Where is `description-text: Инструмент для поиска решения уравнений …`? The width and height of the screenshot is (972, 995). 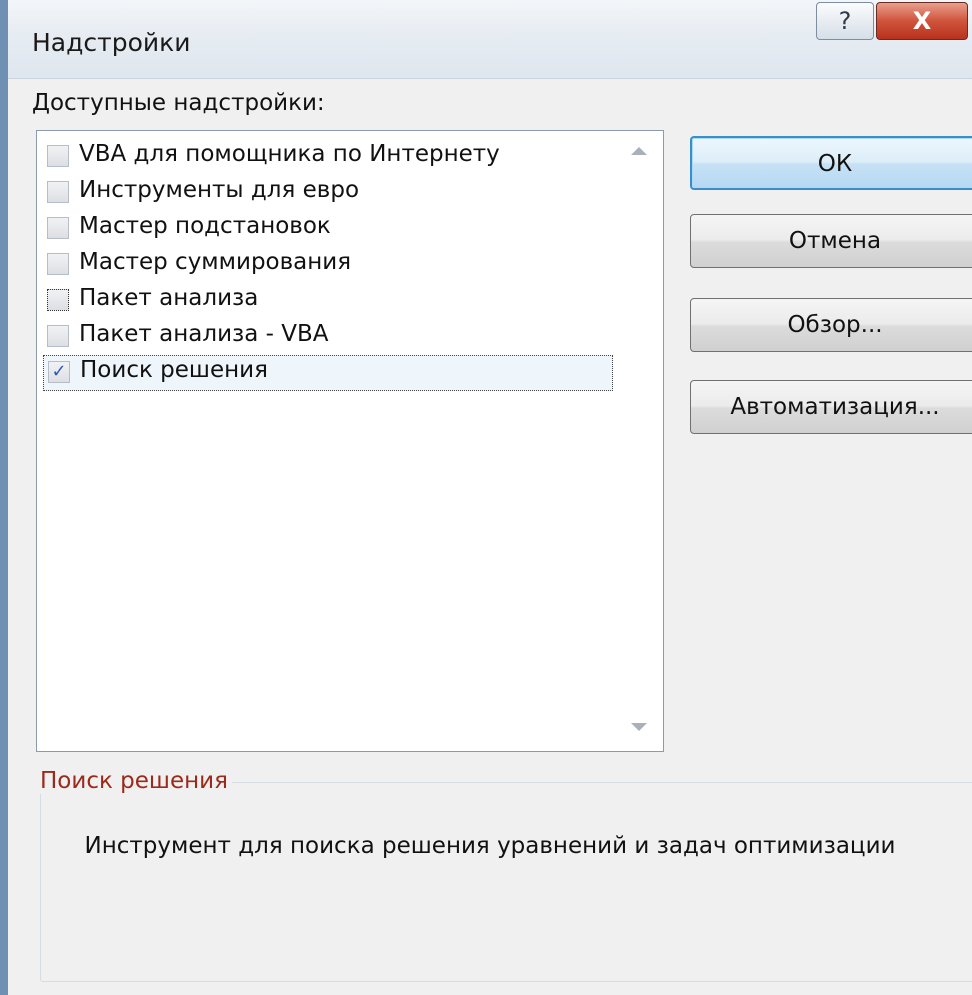 description-text: Инструмент для поиска решения уравнений … is located at coordinates (490, 846).